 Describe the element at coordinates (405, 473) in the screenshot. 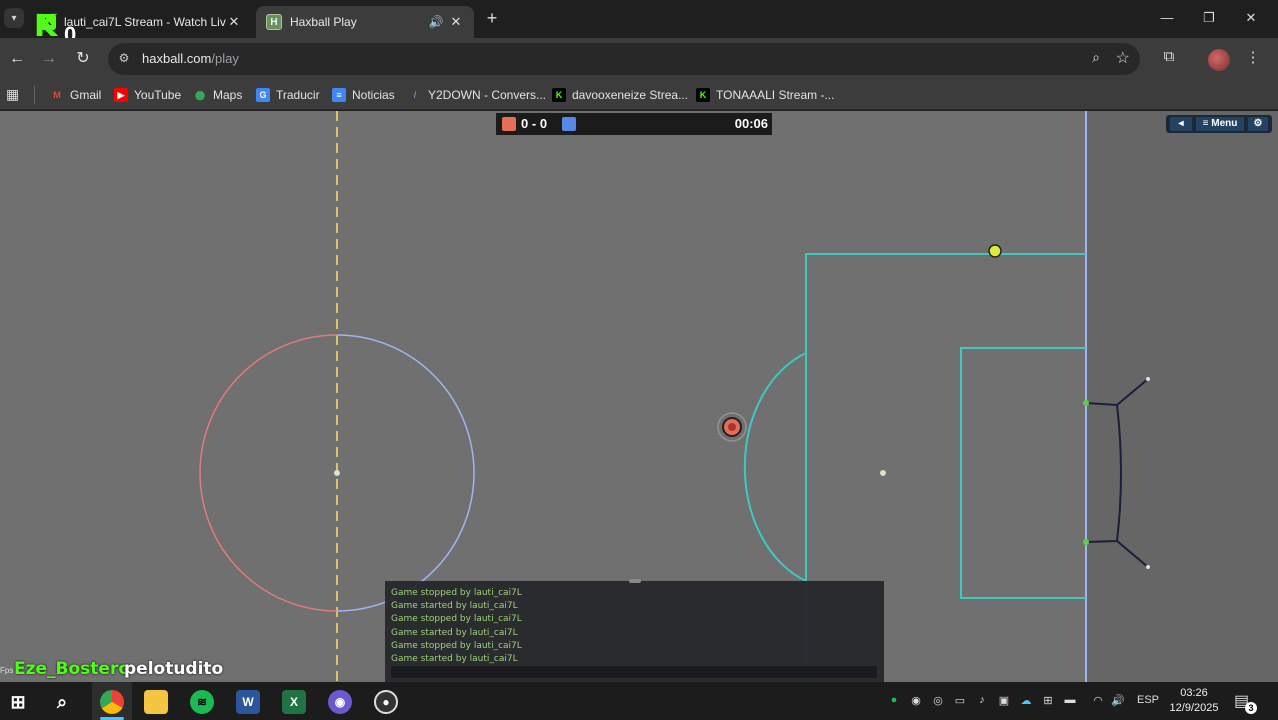

I see `center-circle-blue-half` at that location.